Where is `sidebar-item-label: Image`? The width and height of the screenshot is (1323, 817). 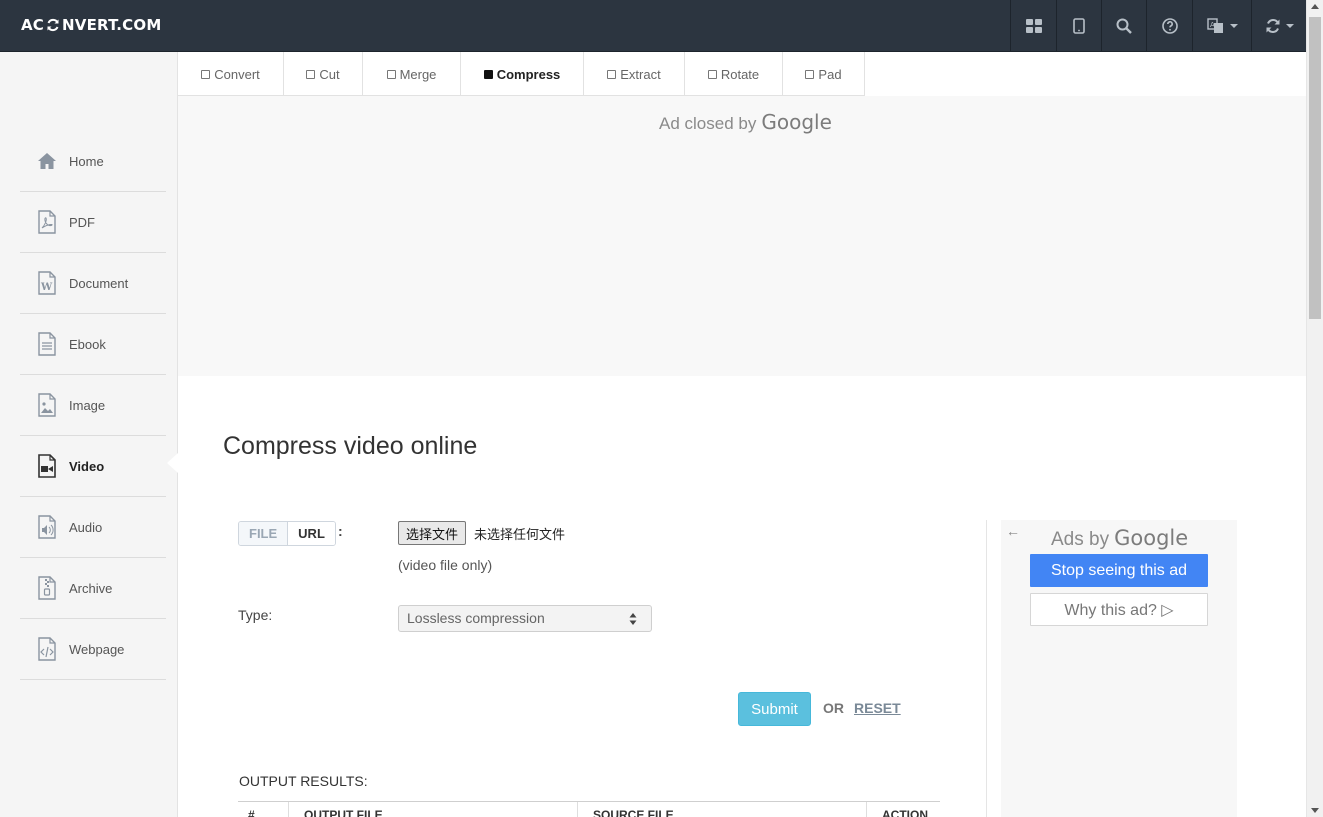
sidebar-item-label: Image is located at coordinates (87, 405).